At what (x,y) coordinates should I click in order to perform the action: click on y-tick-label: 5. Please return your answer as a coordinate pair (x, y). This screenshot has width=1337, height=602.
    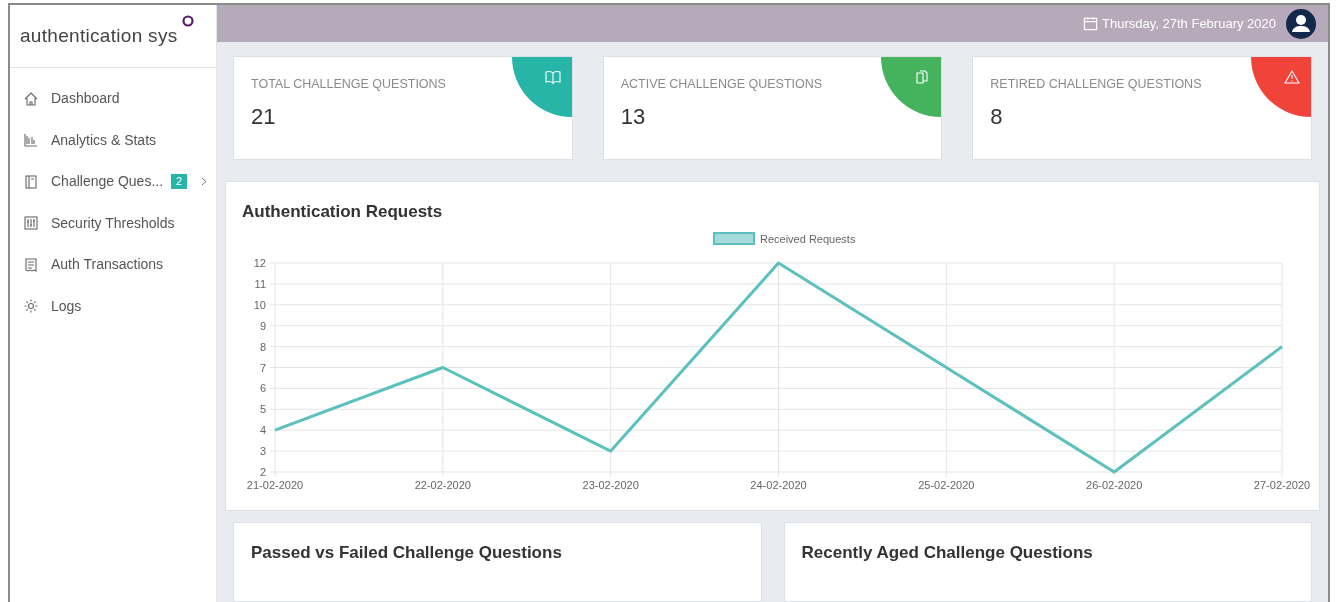
    Looking at the image, I should click on (262, 408).